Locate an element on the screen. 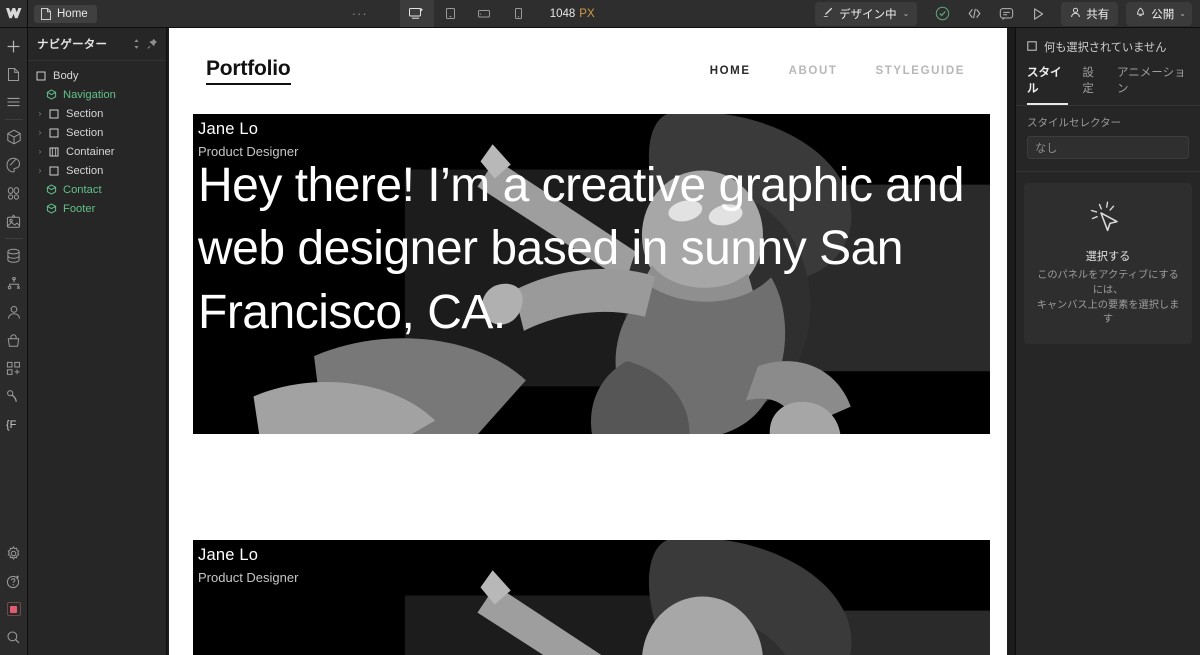 This screenshot has width=1200, height=655. publish-button: 公開 ⌄ is located at coordinates (1159, 13).